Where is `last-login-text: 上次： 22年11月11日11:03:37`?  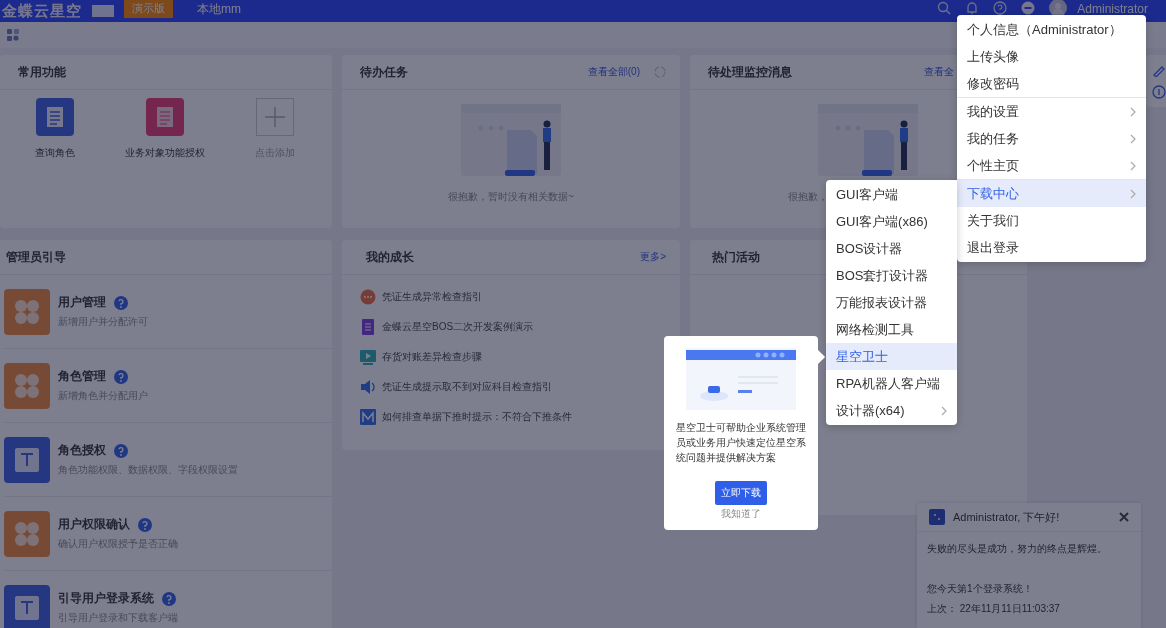
last-login-text: 上次： 22年11月11日11:03:37 is located at coordinates (994, 609).